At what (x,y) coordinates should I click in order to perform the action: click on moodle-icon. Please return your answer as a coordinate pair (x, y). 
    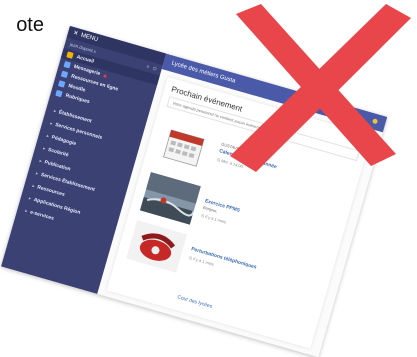
    Looking at the image, I should click on (61, 84).